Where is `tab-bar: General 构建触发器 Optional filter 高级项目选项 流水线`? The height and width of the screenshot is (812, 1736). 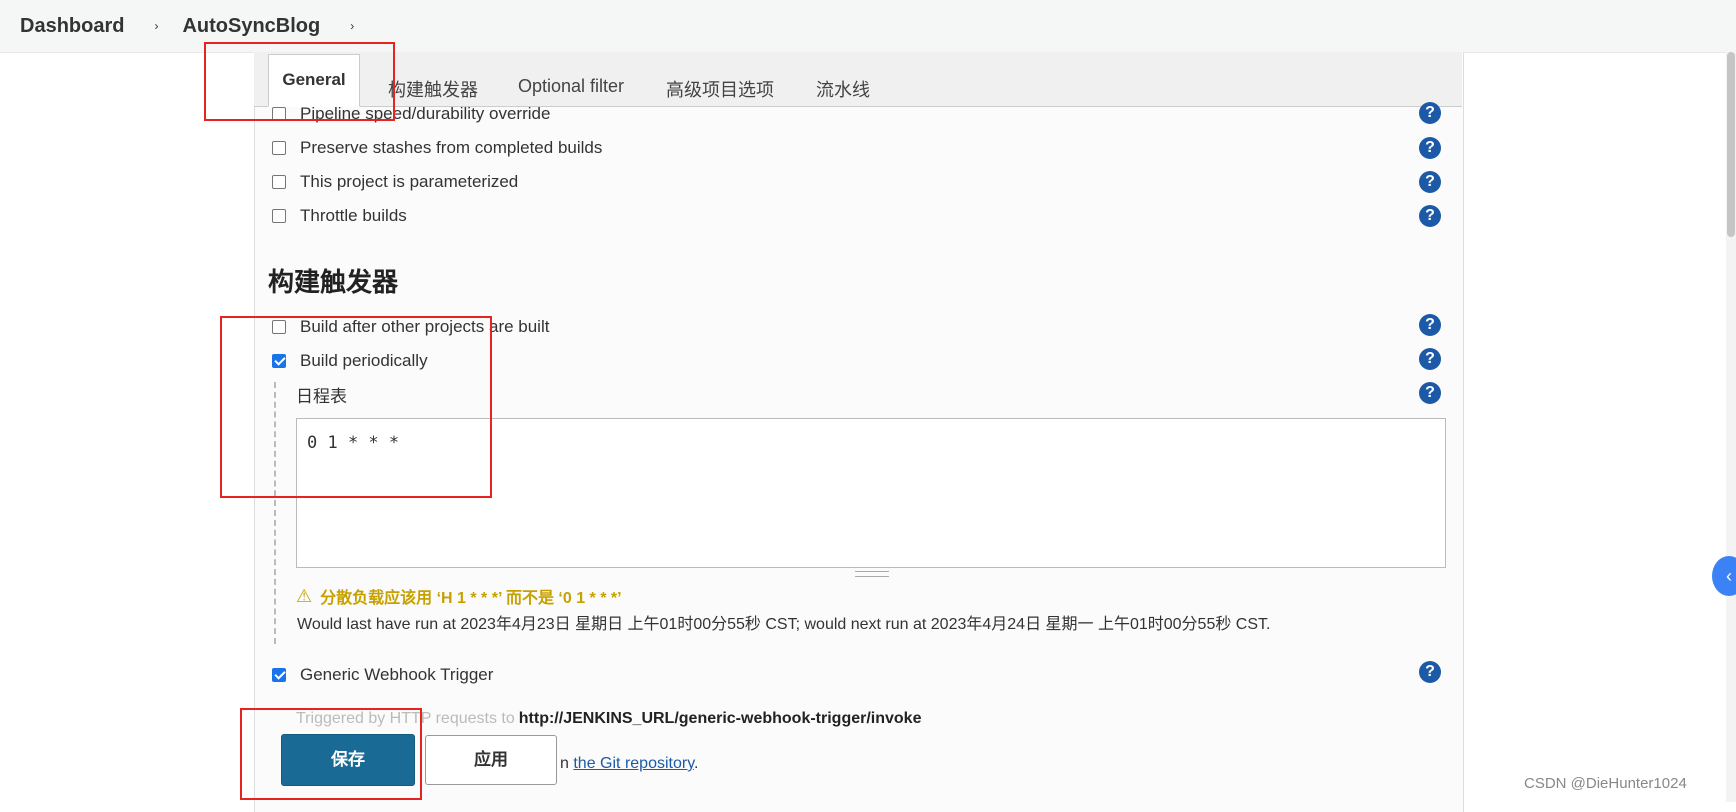
tab-bar: General 构建触发器 Optional filter 高级项目选项 流水线 is located at coordinates (858, 79).